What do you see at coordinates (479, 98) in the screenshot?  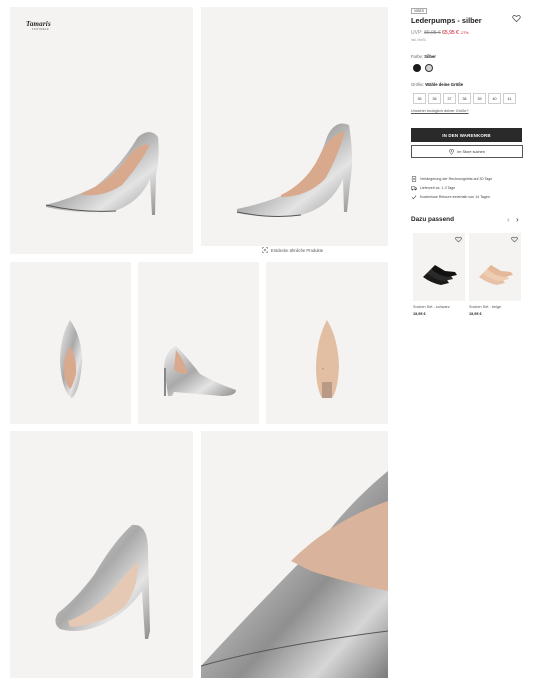 I see `size-option: 39` at bounding box center [479, 98].